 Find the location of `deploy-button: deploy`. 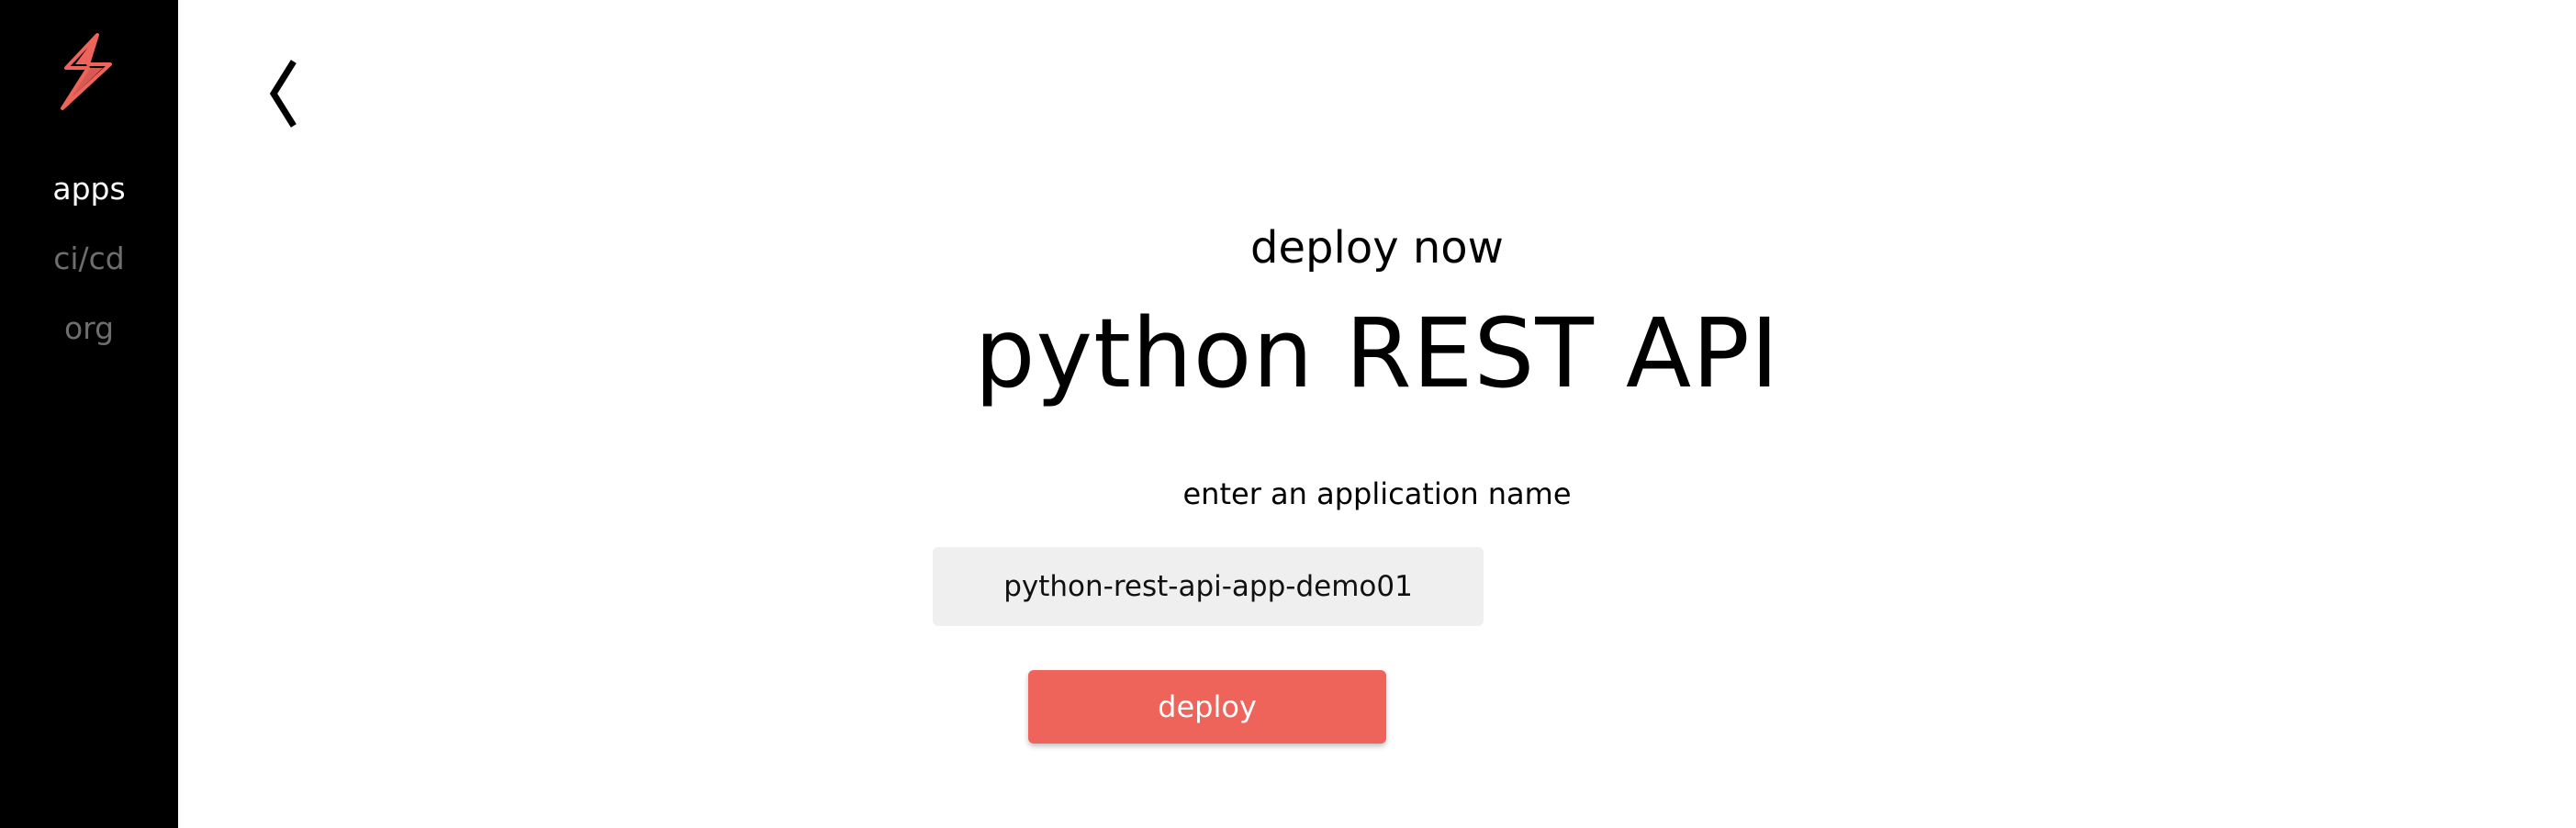

deploy-button: deploy is located at coordinates (1207, 707).